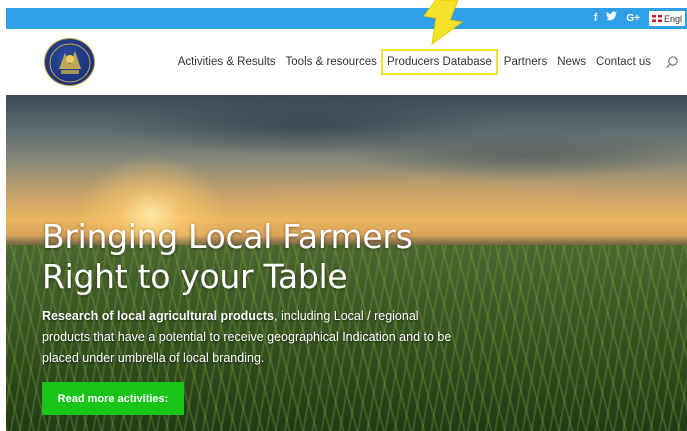  I want to click on annotation-arrow-icon, so click(443, 23).